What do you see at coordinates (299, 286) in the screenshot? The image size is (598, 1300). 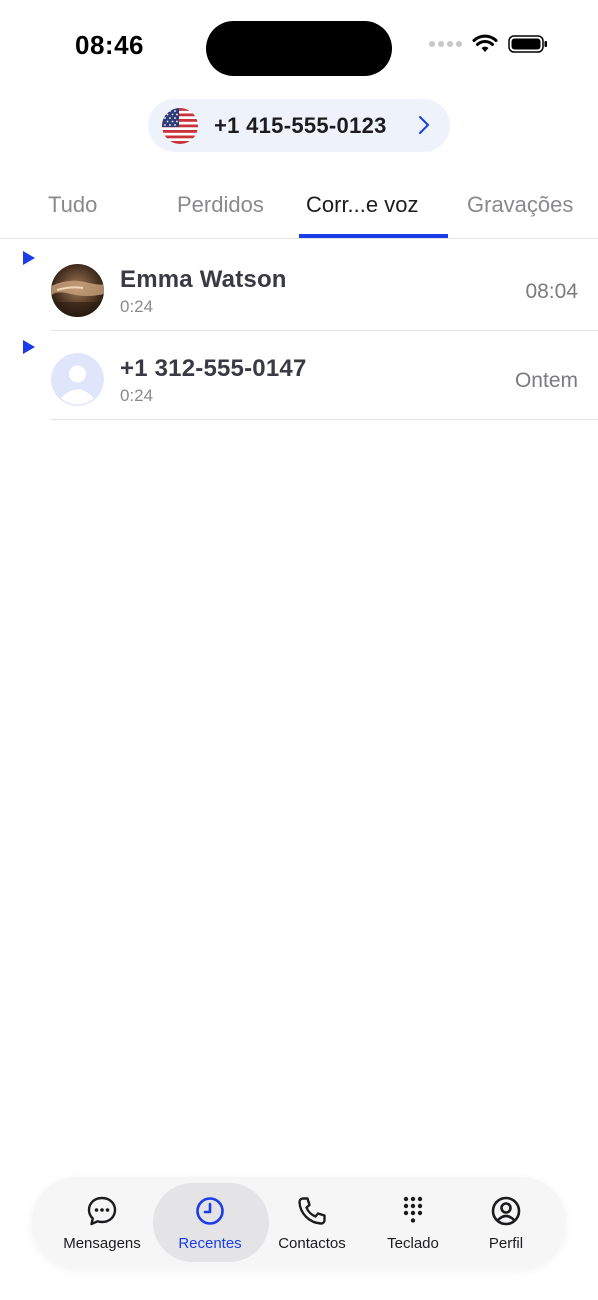 I see `list-item: Emma Watson 0:24 08:04` at bounding box center [299, 286].